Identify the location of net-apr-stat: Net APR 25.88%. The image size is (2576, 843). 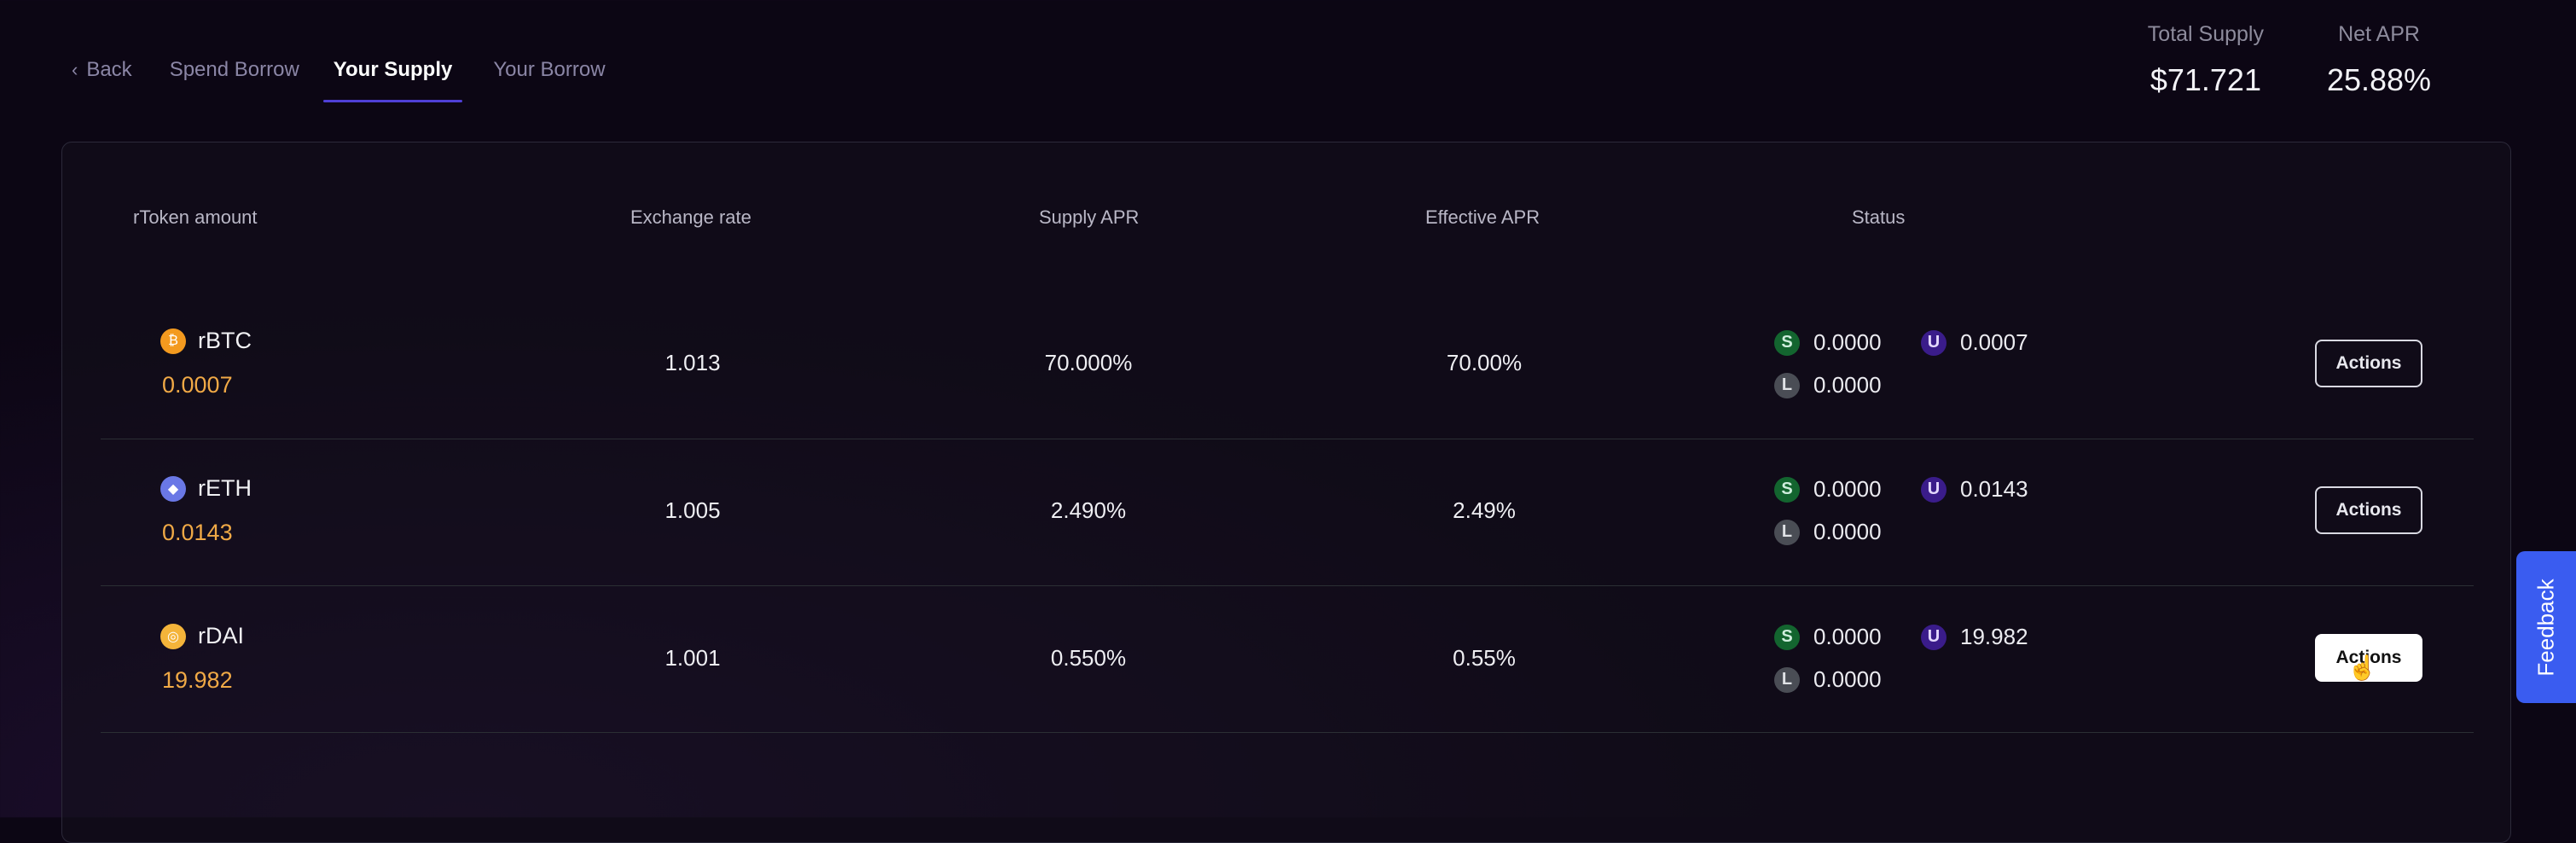
(2379, 60).